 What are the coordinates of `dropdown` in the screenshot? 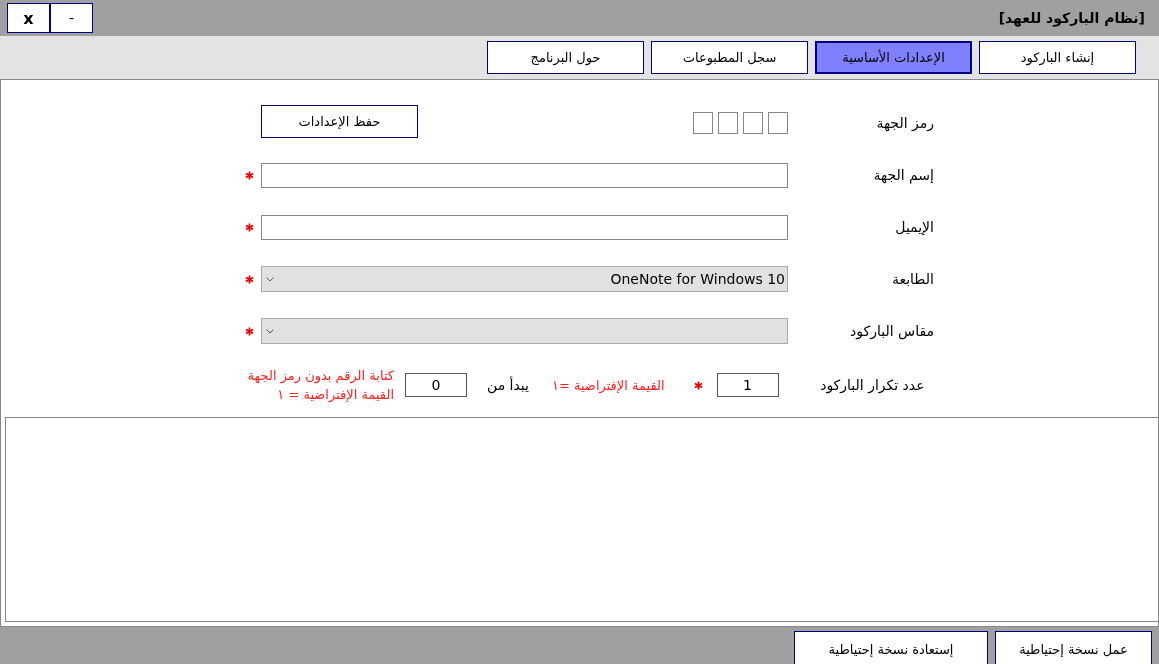 It's located at (524, 331).